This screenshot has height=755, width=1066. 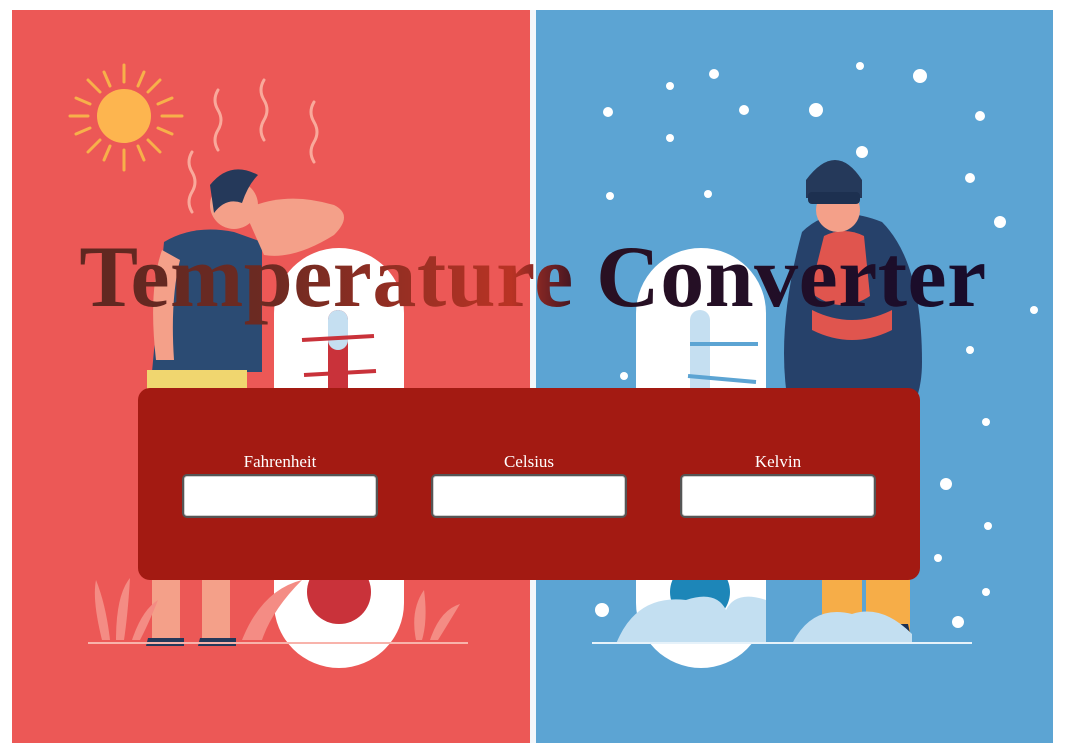 I want to click on kelvin-label: Kelvin, so click(x=778, y=461).